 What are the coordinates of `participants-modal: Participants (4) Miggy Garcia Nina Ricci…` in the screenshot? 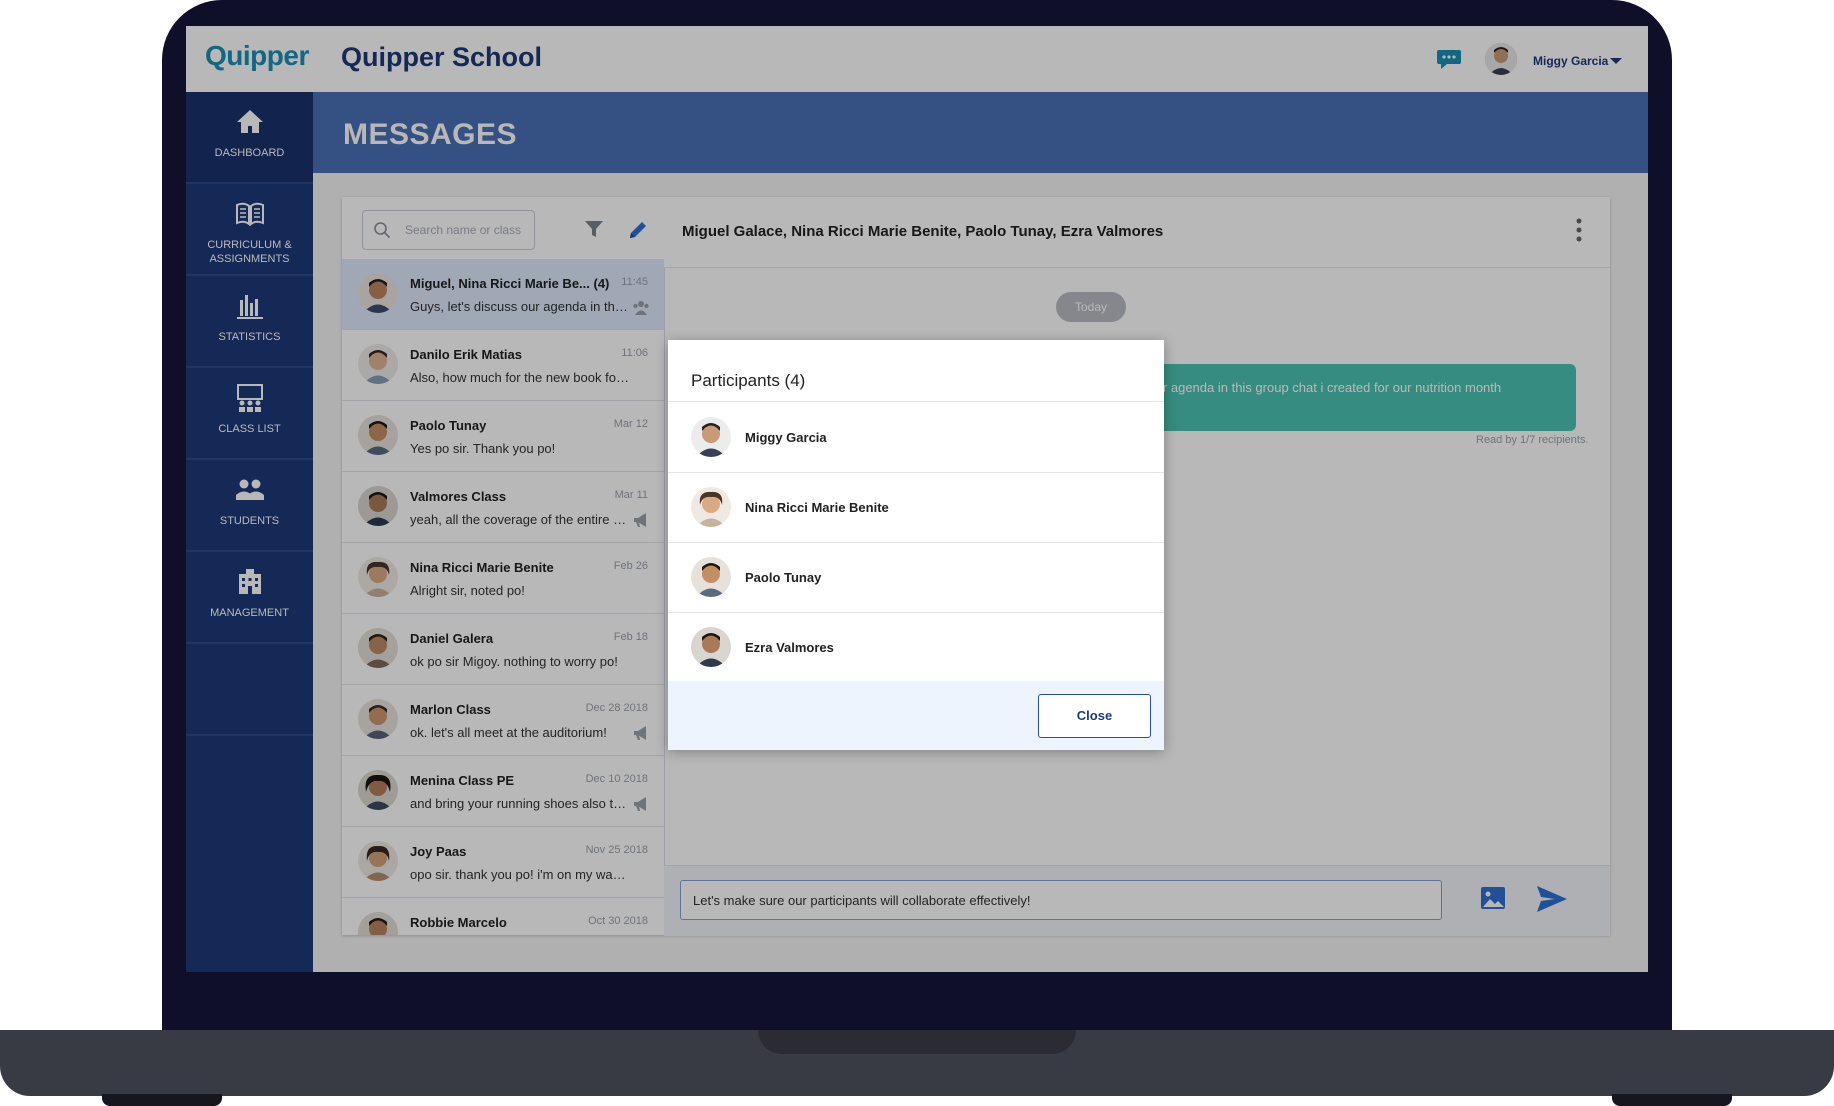 It's located at (916, 545).